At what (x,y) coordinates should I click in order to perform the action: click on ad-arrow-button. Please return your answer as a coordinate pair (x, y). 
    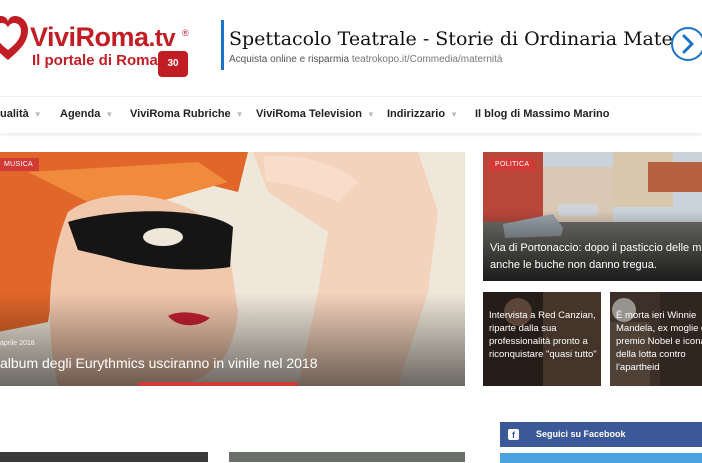
    Looking at the image, I should click on (686, 44).